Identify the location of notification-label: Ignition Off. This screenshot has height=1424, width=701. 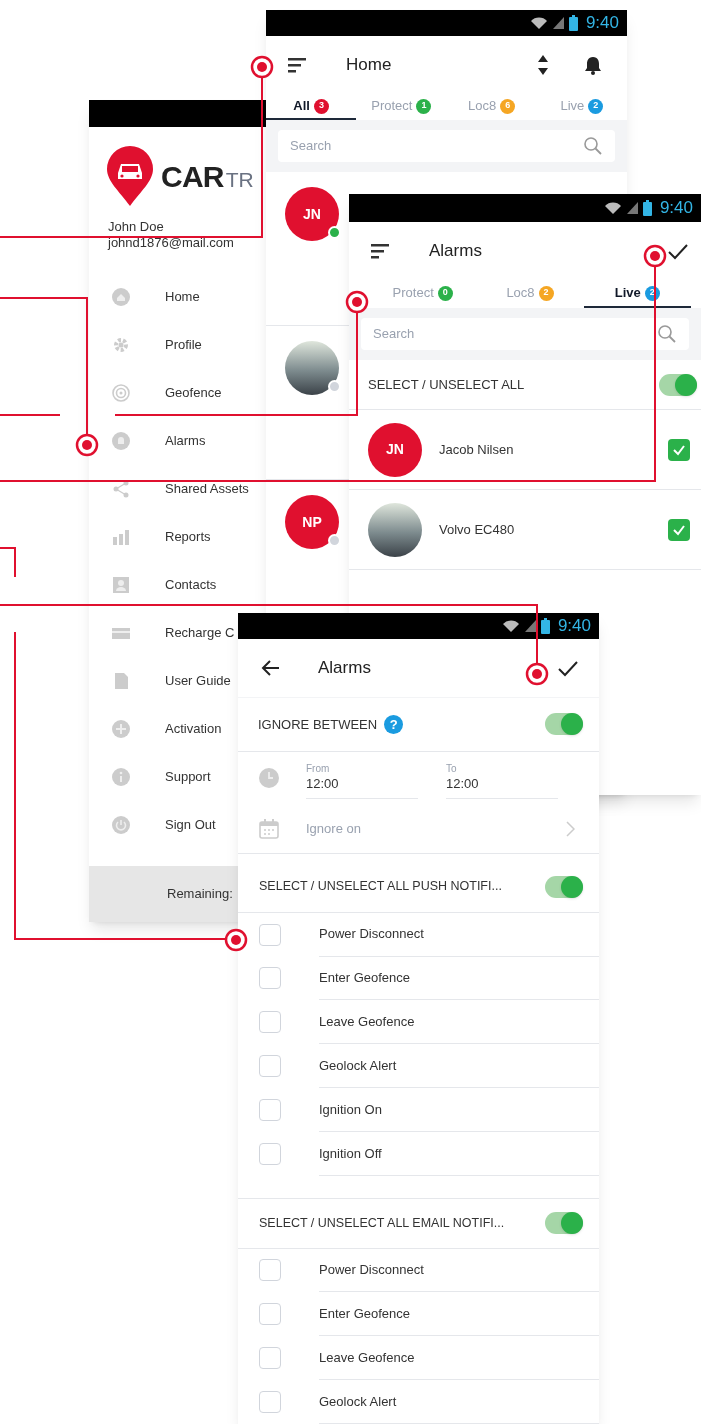
(350, 1153).